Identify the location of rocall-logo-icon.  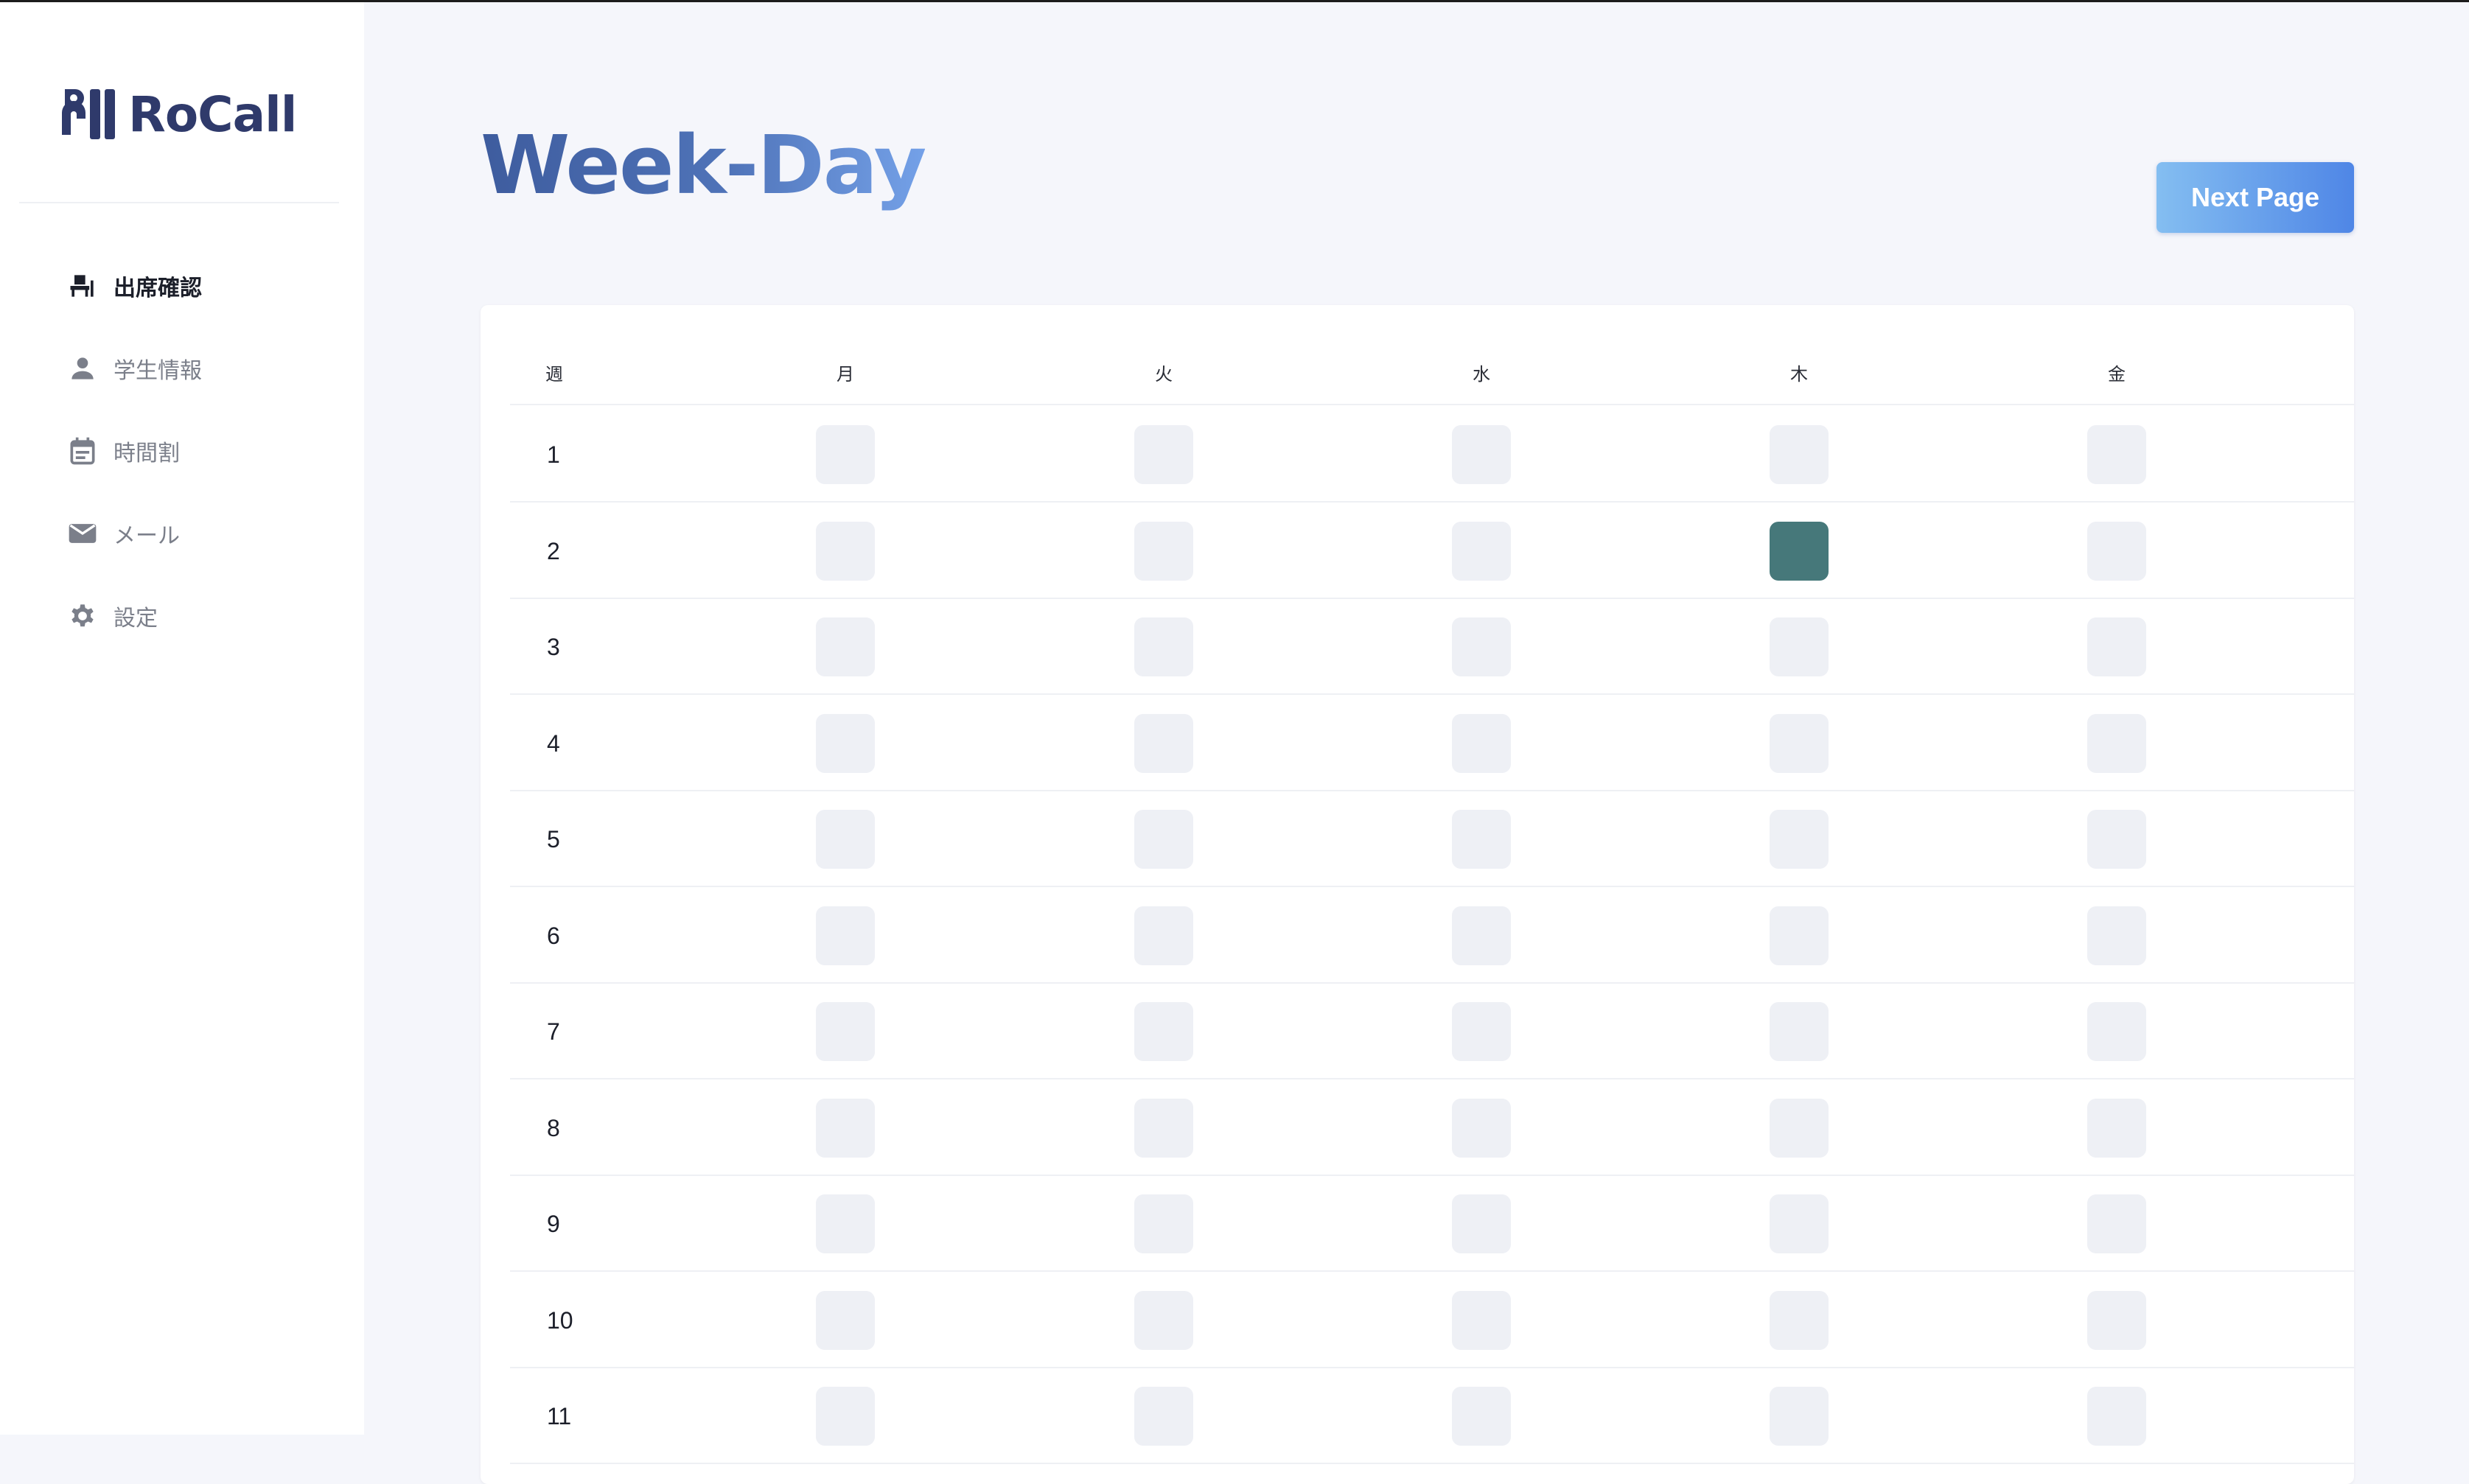
(88, 114).